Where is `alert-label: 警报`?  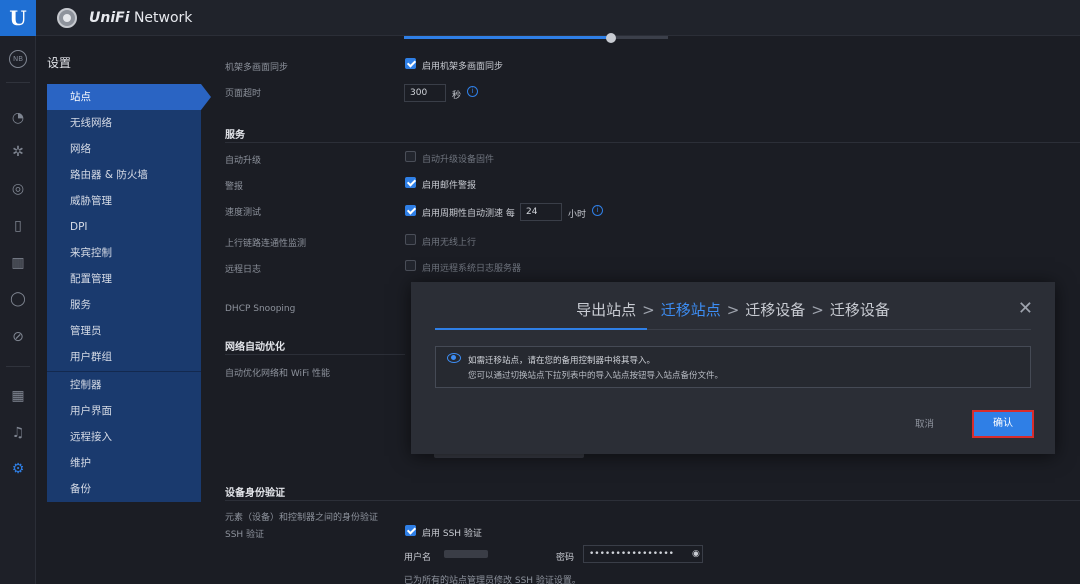
alert-label: 警报 is located at coordinates (234, 187).